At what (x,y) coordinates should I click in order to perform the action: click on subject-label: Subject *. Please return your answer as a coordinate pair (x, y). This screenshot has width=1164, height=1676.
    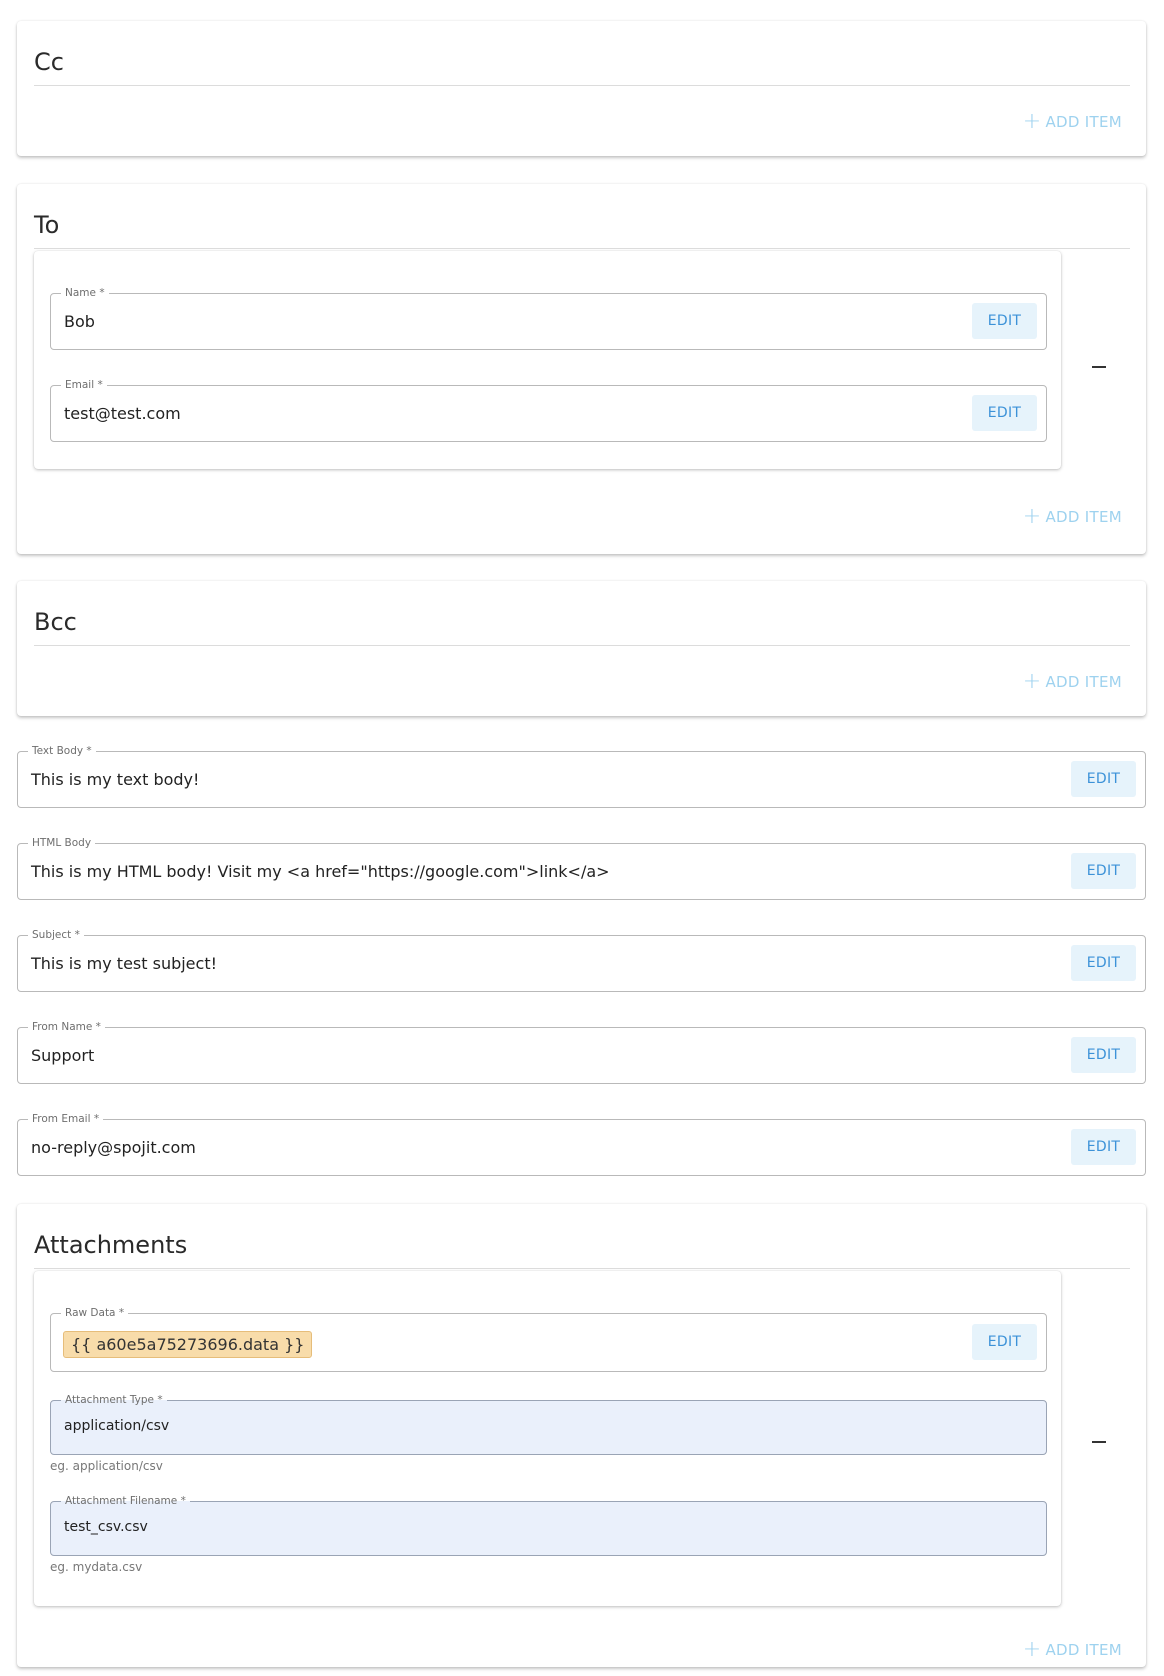
    Looking at the image, I should click on (56, 935).